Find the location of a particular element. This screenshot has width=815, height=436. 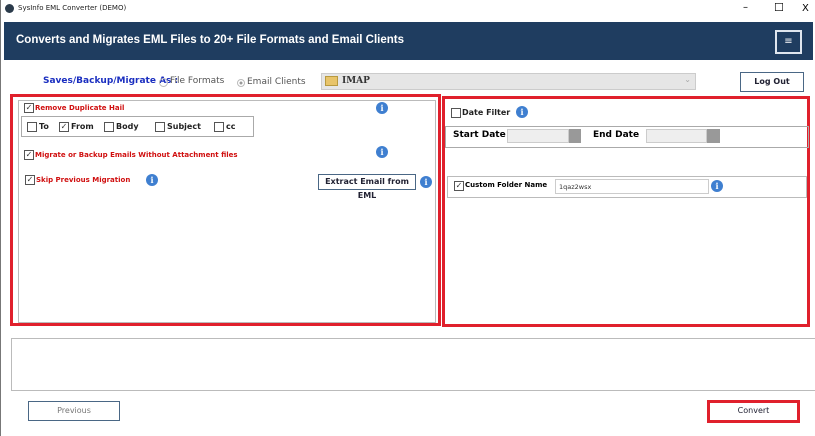

window-title: SysInfo EML Converter (DEMO) is located at coordinates (72, 8).